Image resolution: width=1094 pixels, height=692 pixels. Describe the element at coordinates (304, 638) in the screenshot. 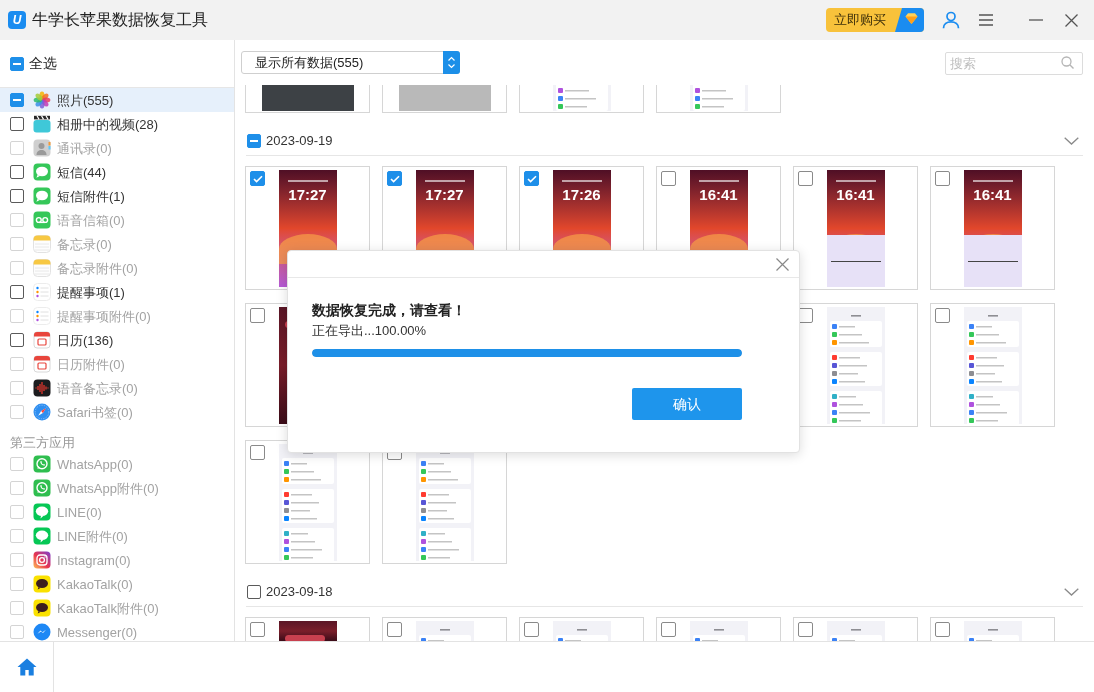

I see `pill-shape` at that location.